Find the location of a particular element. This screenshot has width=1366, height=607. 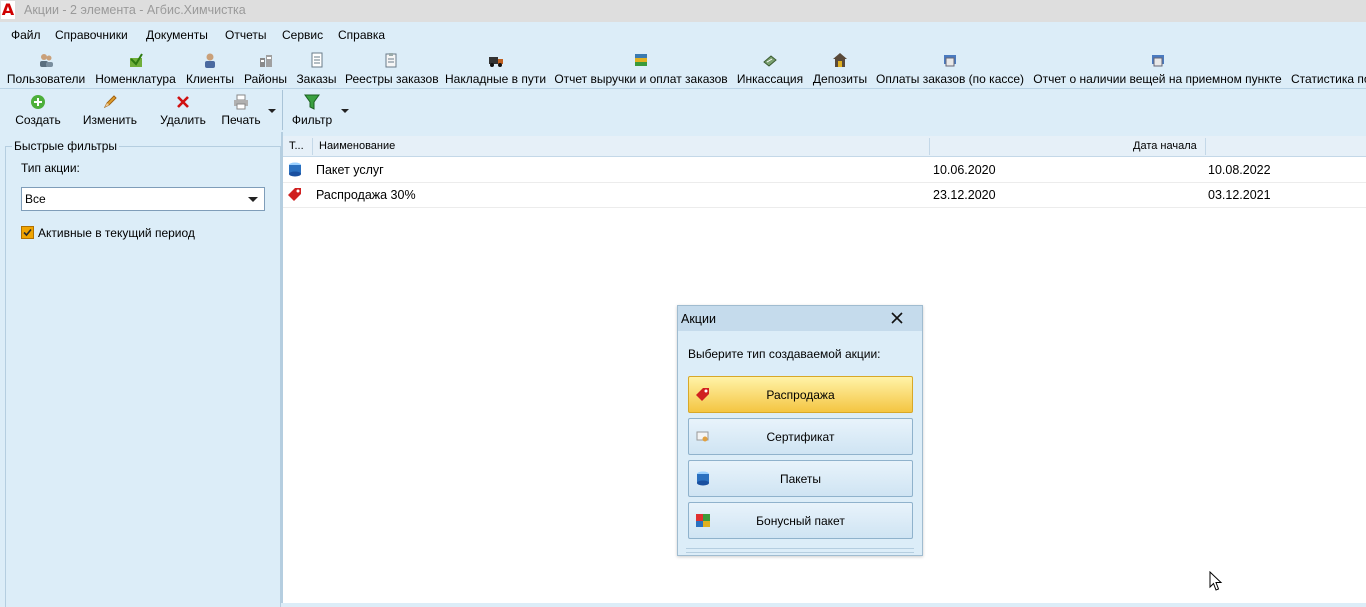

table-row: Пакет услуг 10.06.2020 10.08.2022 is located at coordinates (824, 170).